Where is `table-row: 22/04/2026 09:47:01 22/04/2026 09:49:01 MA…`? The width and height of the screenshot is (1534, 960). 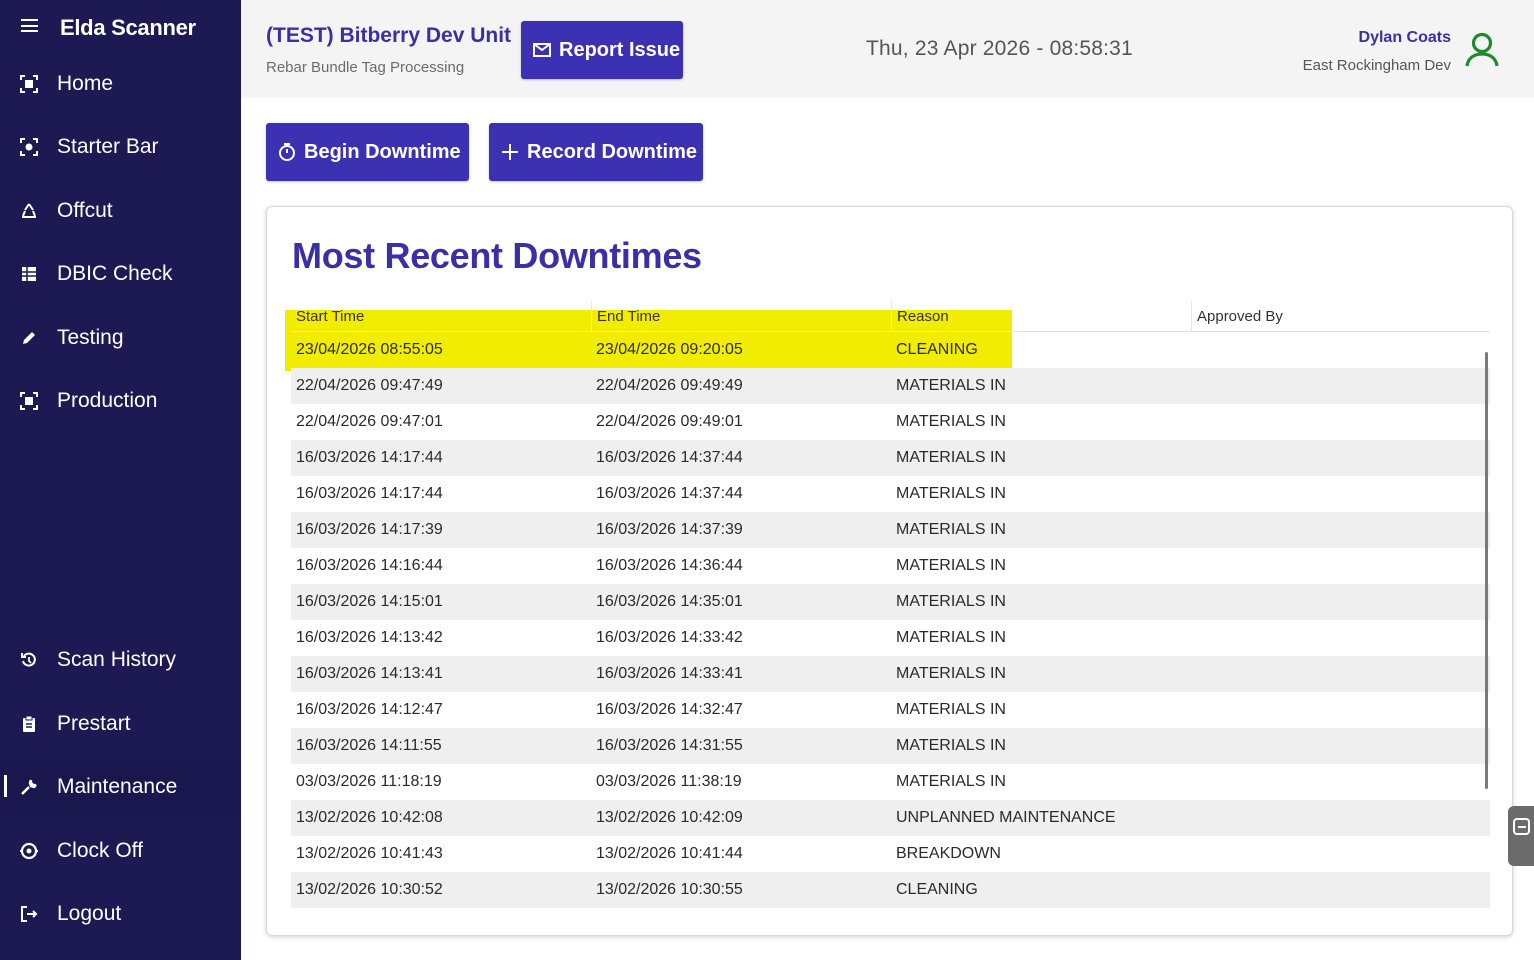
table-row: 22/04/2026 09:47:01 22/04/2026 09:49:01 MA… is located at coordinates (890, 422).